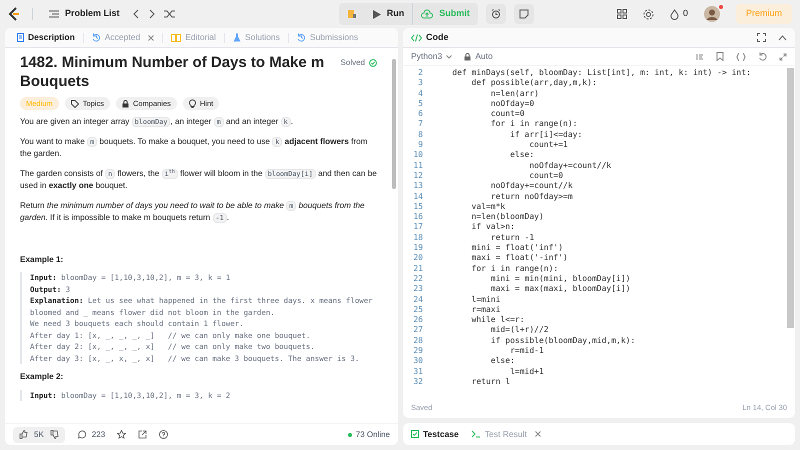 This screenshot has width=800, height=450. What do you see at coordinates (418, 248) in the screenshot?
I see `line-number: 19` at bounding box center [418, 248].